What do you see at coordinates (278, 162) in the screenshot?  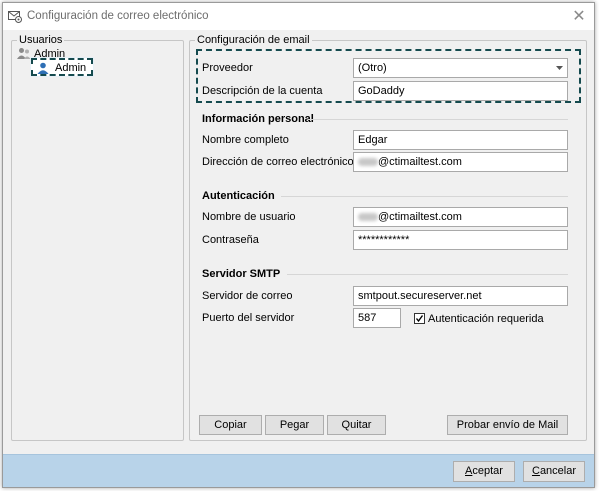 I see `email-label: Dirección de correo electrónico` at bounding box center [278, 162].